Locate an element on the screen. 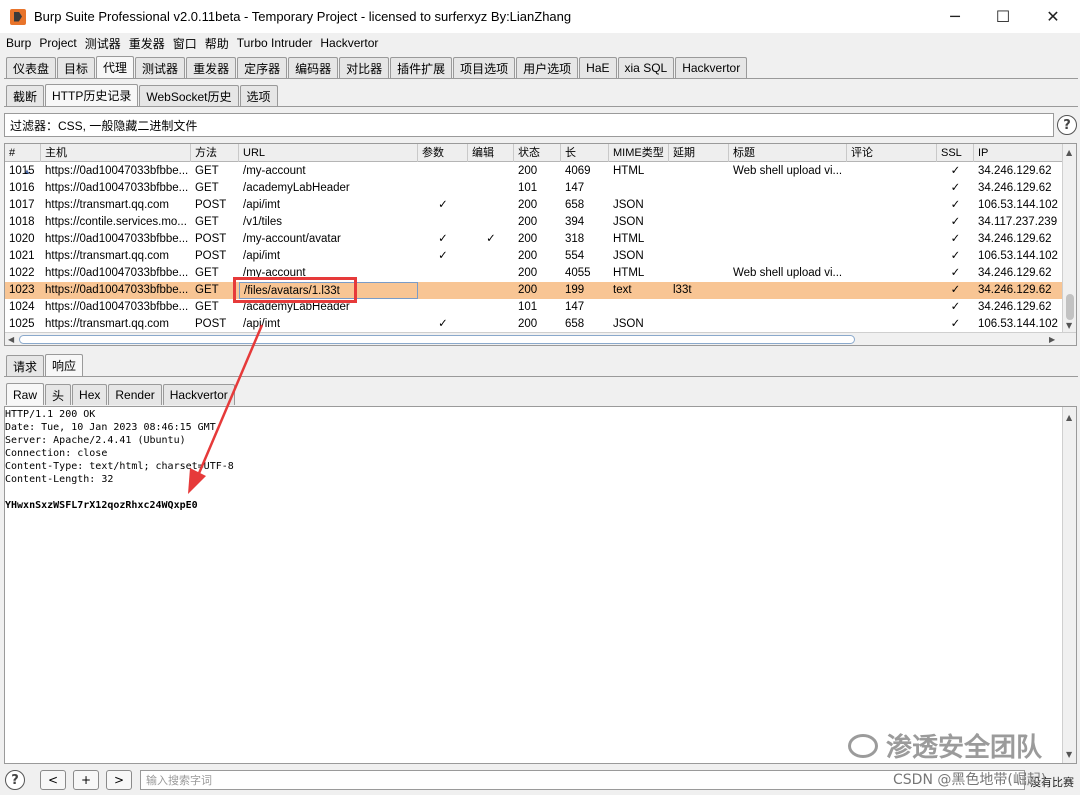 This screenshot has height=795, width=1080. tab-dashboard: 仪表盘 is located at coordinates (31, 67).